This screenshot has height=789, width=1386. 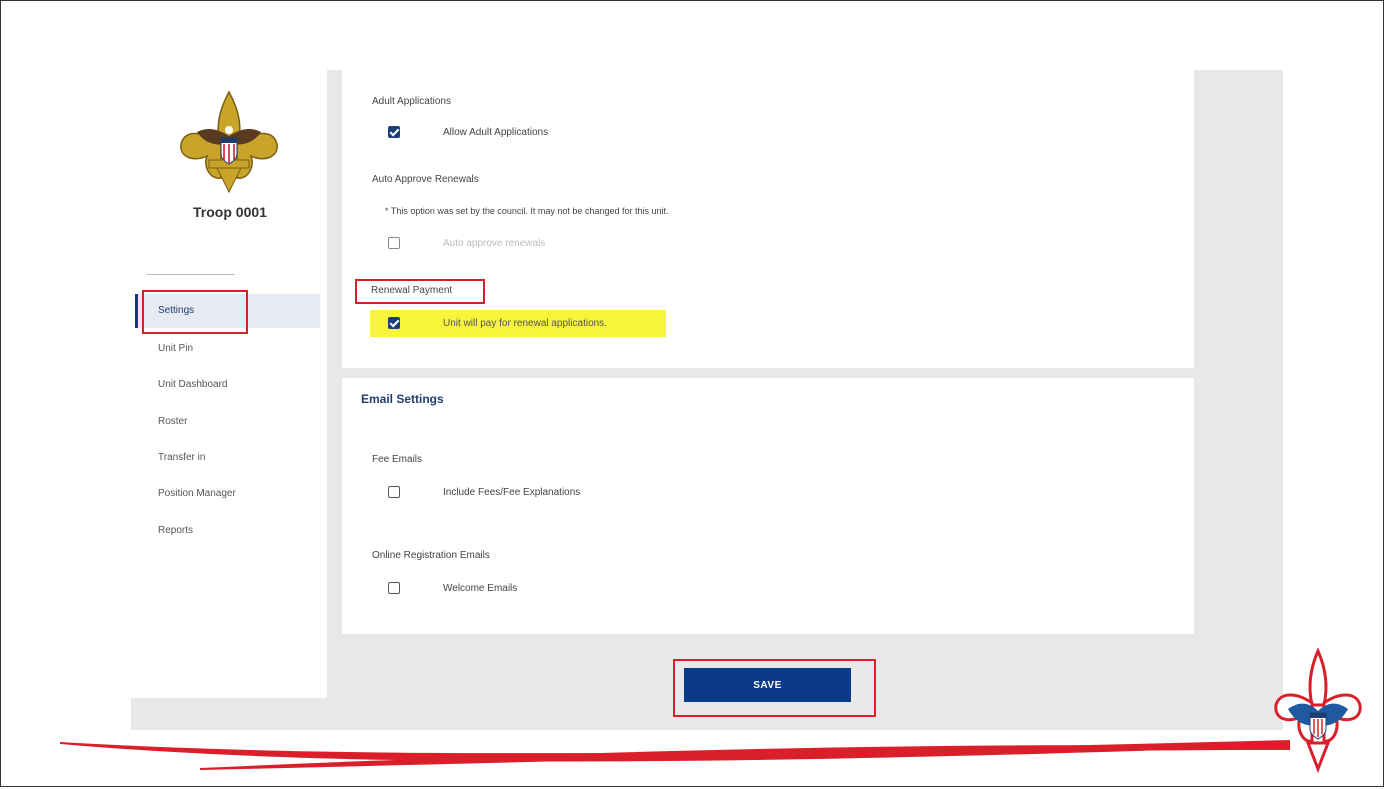 What do you see at coordinates (420, 291) in the screenshot?
I see `annotation-box-renewal-payment` at bounding box center [420, 291].